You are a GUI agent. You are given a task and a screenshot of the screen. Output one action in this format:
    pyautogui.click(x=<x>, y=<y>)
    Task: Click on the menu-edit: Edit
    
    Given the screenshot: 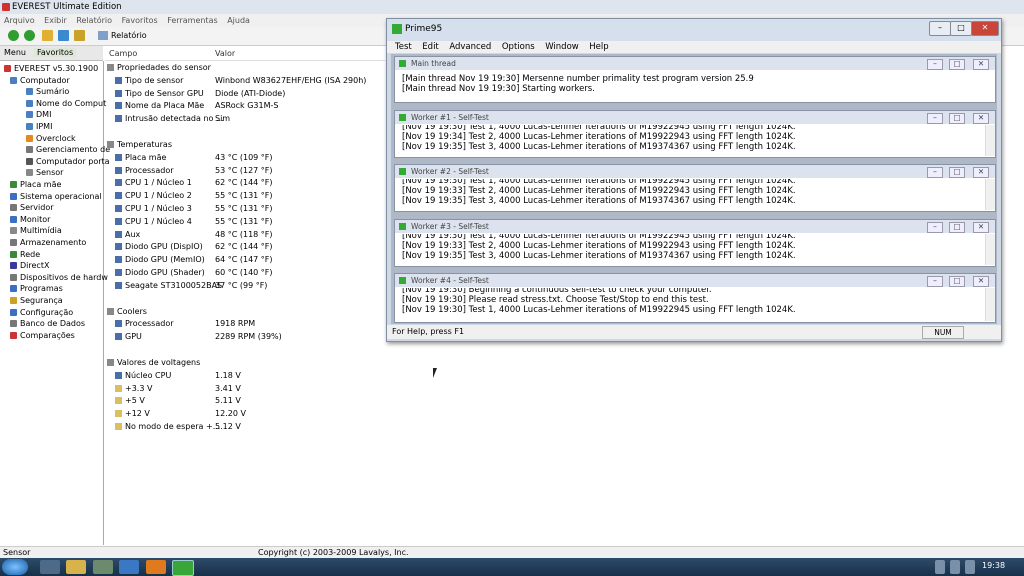 What is the action you would take?
    pyautogui.click(x=430, y=47)
    